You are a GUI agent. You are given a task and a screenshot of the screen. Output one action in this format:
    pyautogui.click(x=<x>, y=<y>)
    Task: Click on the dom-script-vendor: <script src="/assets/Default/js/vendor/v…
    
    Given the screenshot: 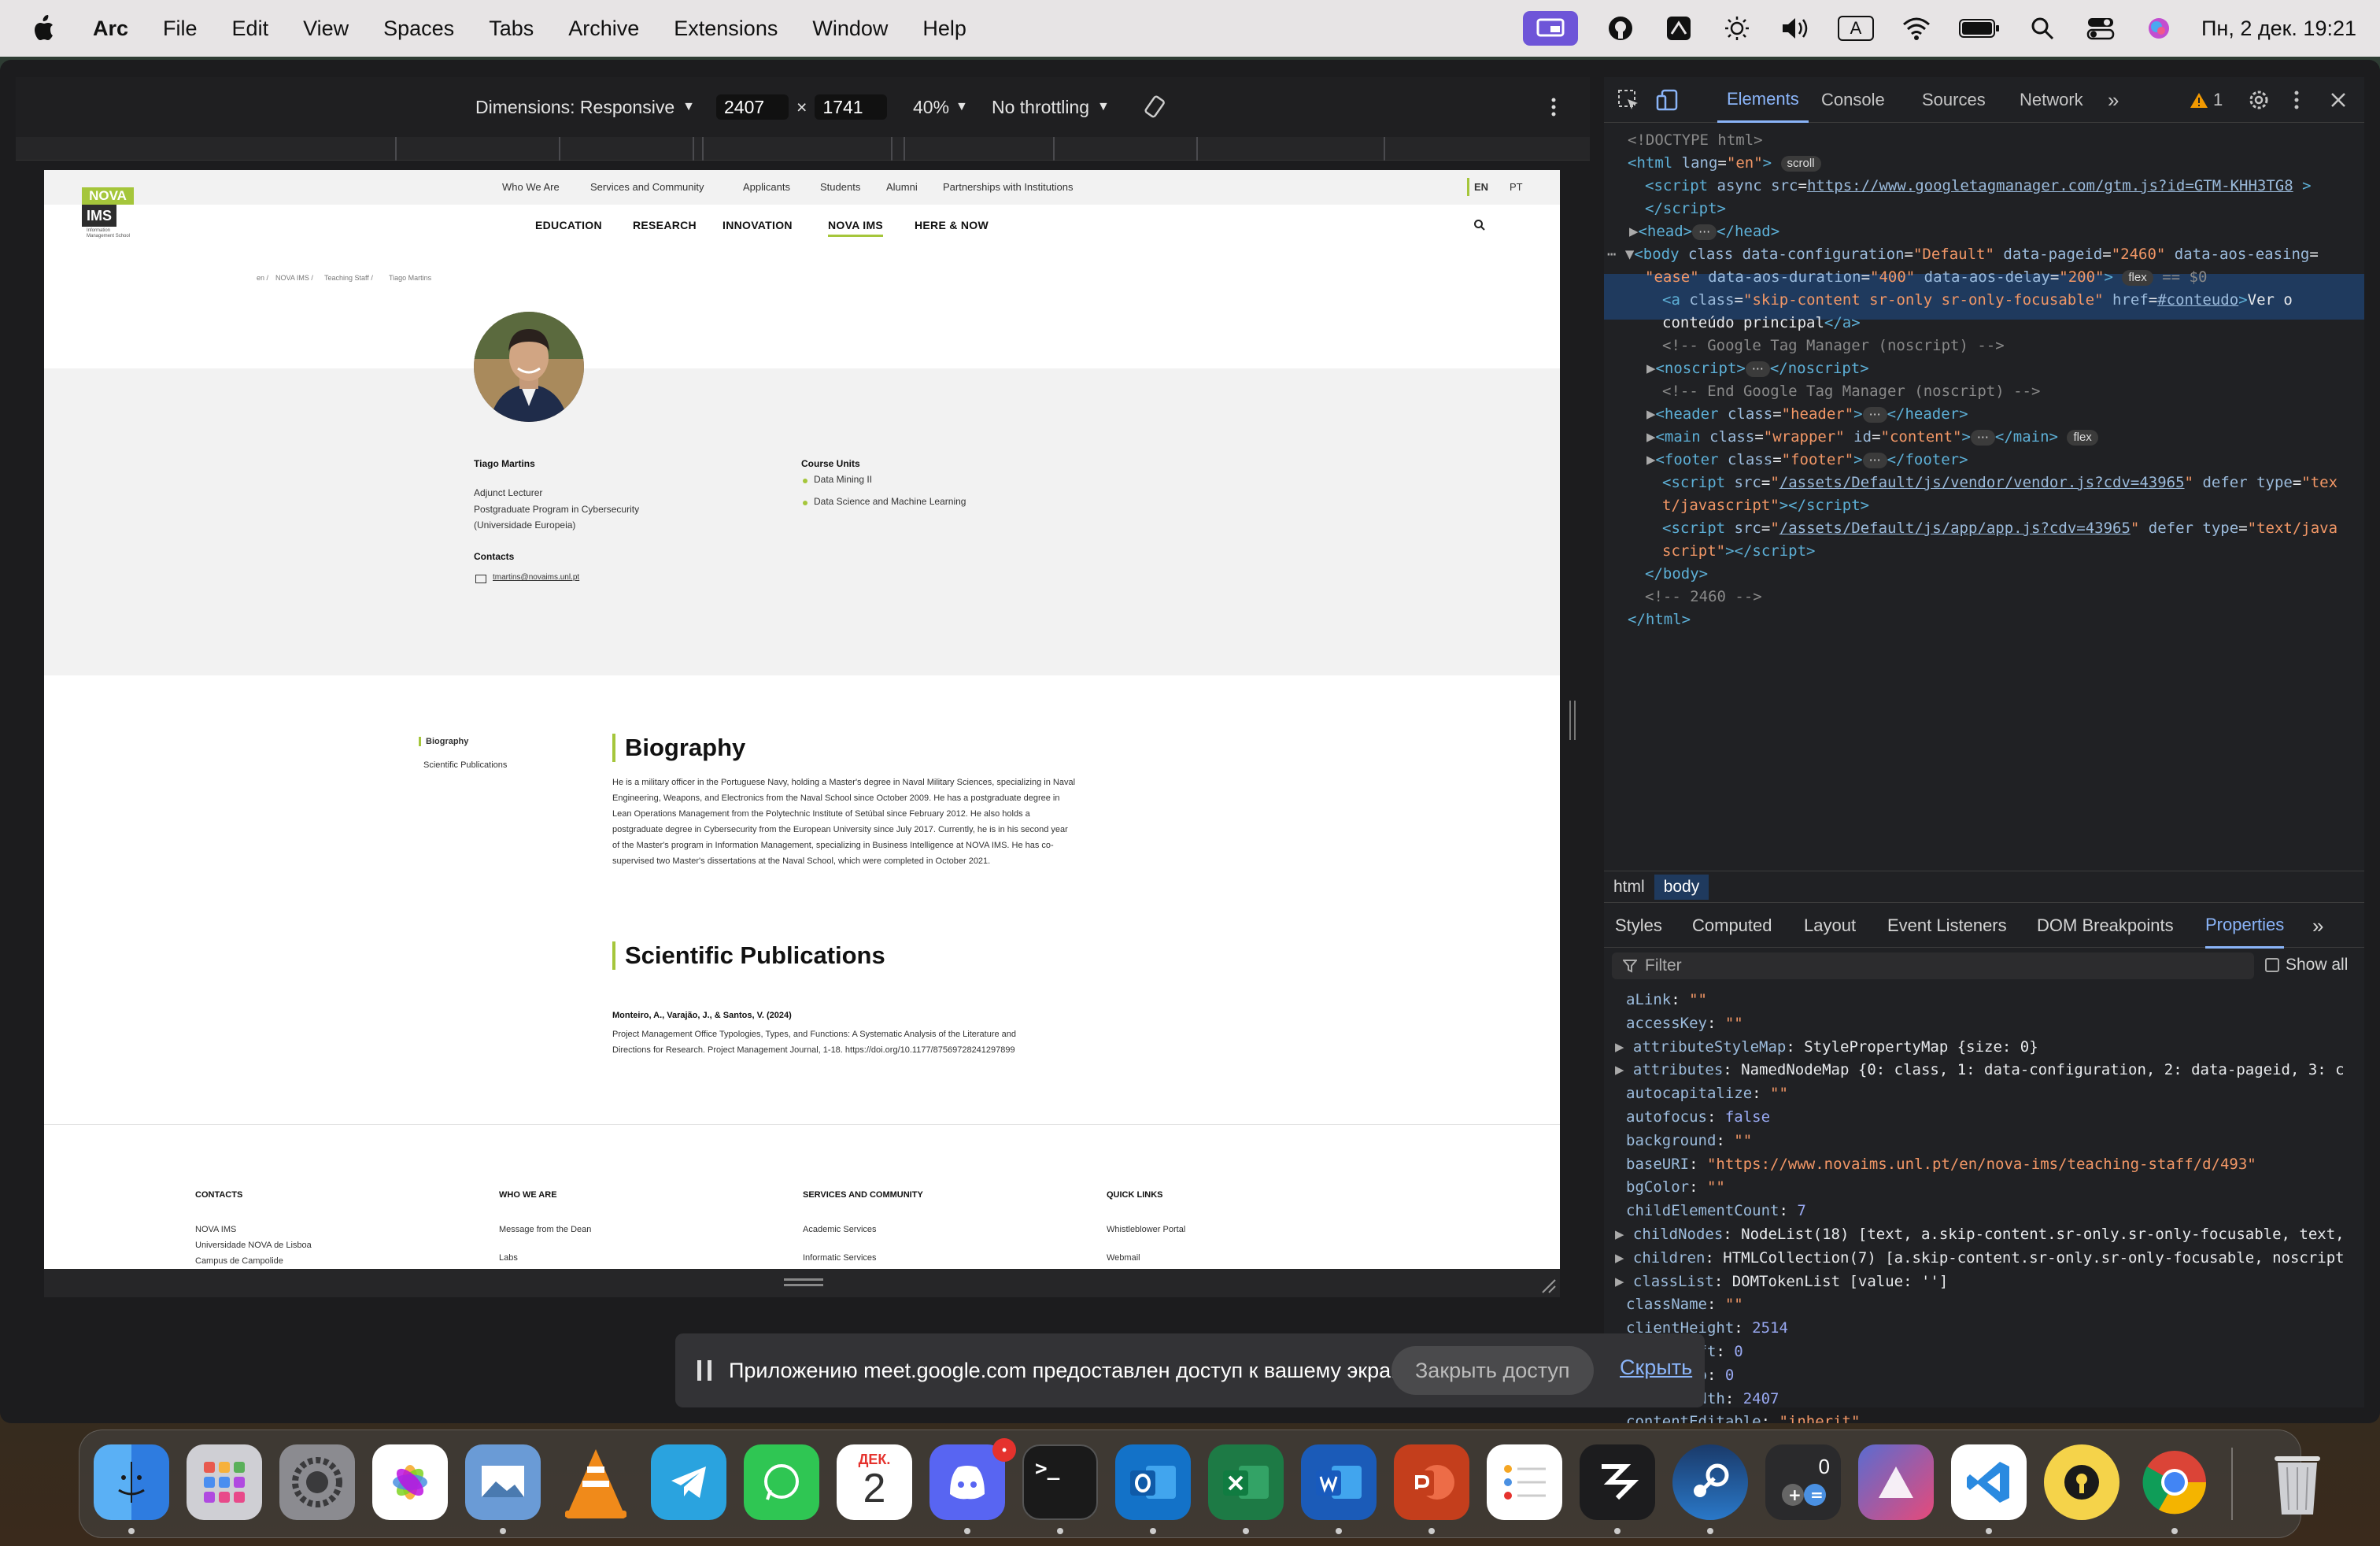 What is the action you would take?
    pyautogui.click(x=2000, y=483)
    